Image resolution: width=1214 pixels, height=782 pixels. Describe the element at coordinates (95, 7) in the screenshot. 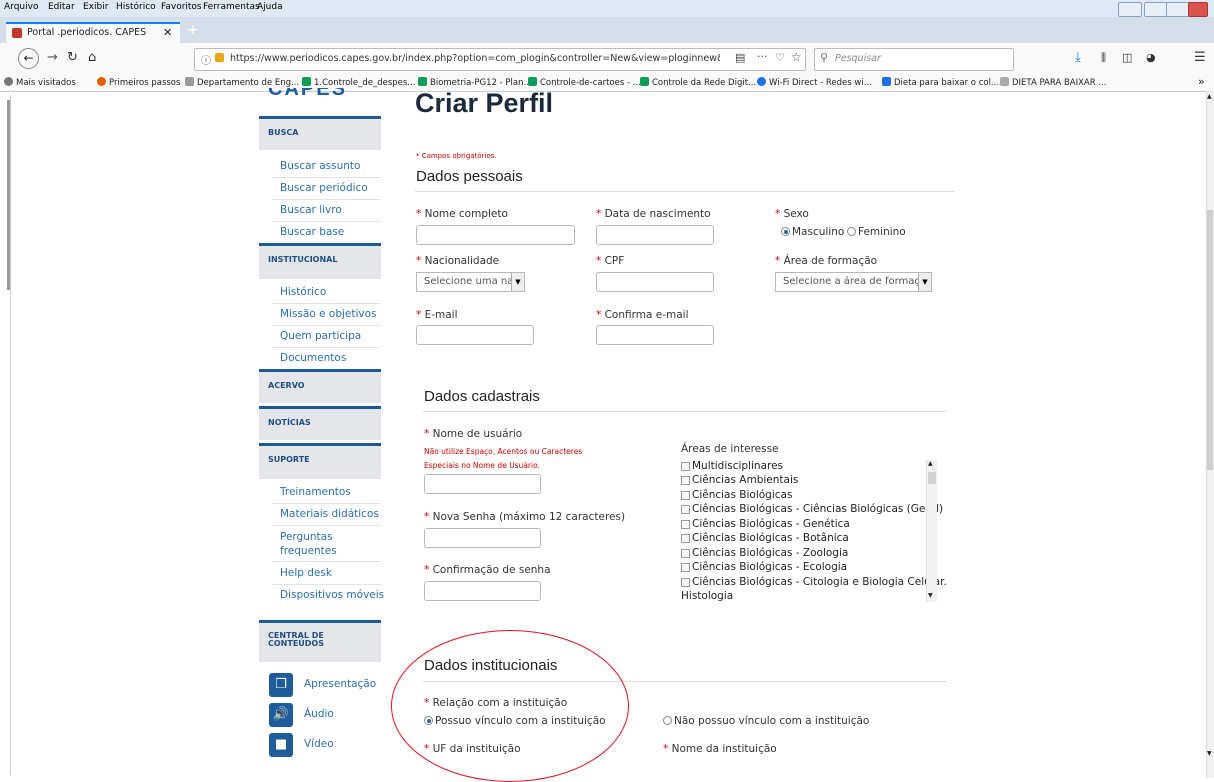

I see `menu-exibir: Exibir` at that location.